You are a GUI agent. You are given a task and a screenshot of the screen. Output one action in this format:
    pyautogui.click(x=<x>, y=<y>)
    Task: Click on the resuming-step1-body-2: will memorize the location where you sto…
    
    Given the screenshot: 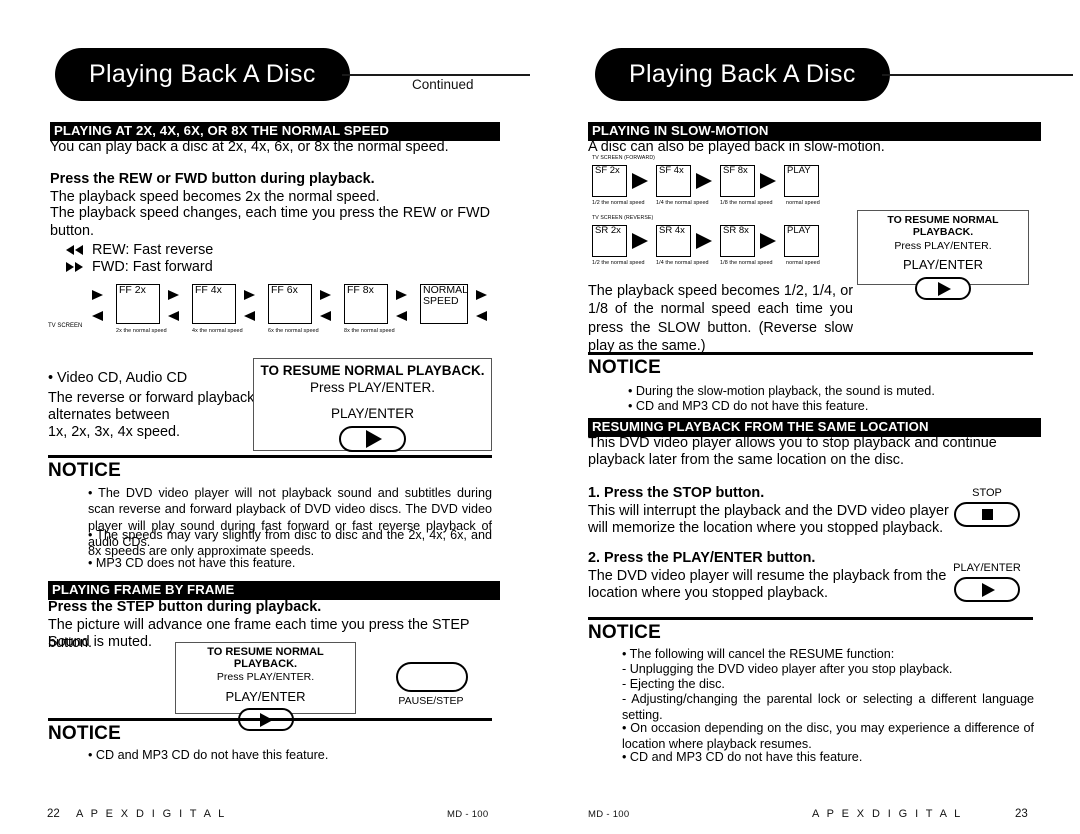 What is the action you would take?
    pyautogui.click(x=766, y=528)
    